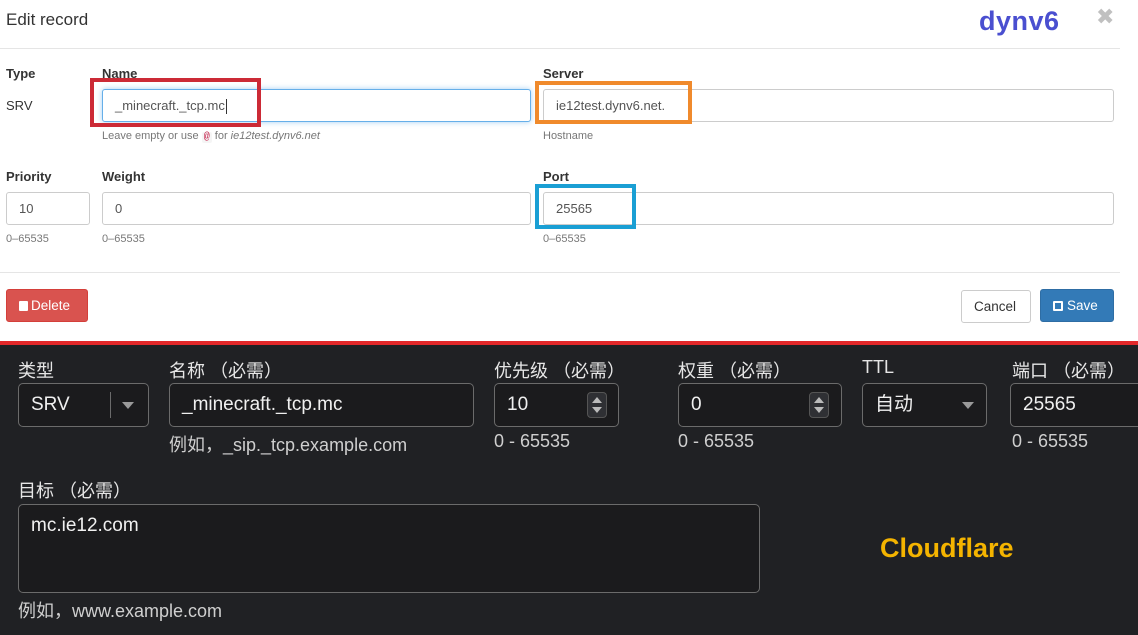 The image size is (1138, 635). What do you see at coordinates (518, 404) in the screenshot?
I see `cf-priority-value: 10` at bounding box center [518, 404].